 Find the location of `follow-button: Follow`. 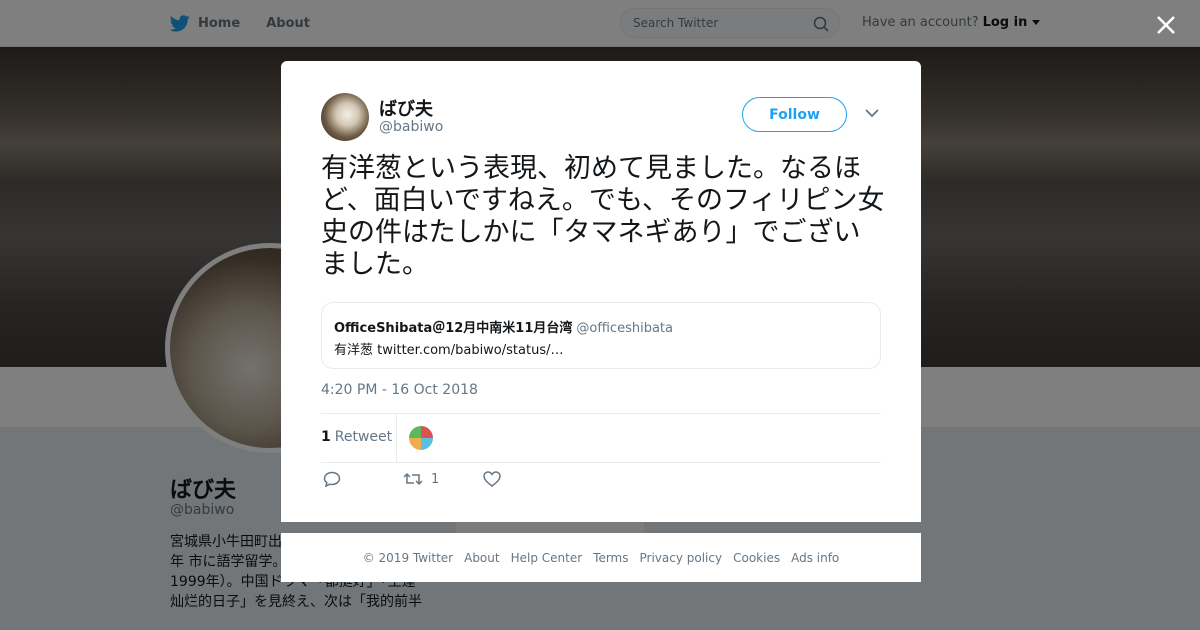

follow-button: Follow is located at coordinates (794, 114).